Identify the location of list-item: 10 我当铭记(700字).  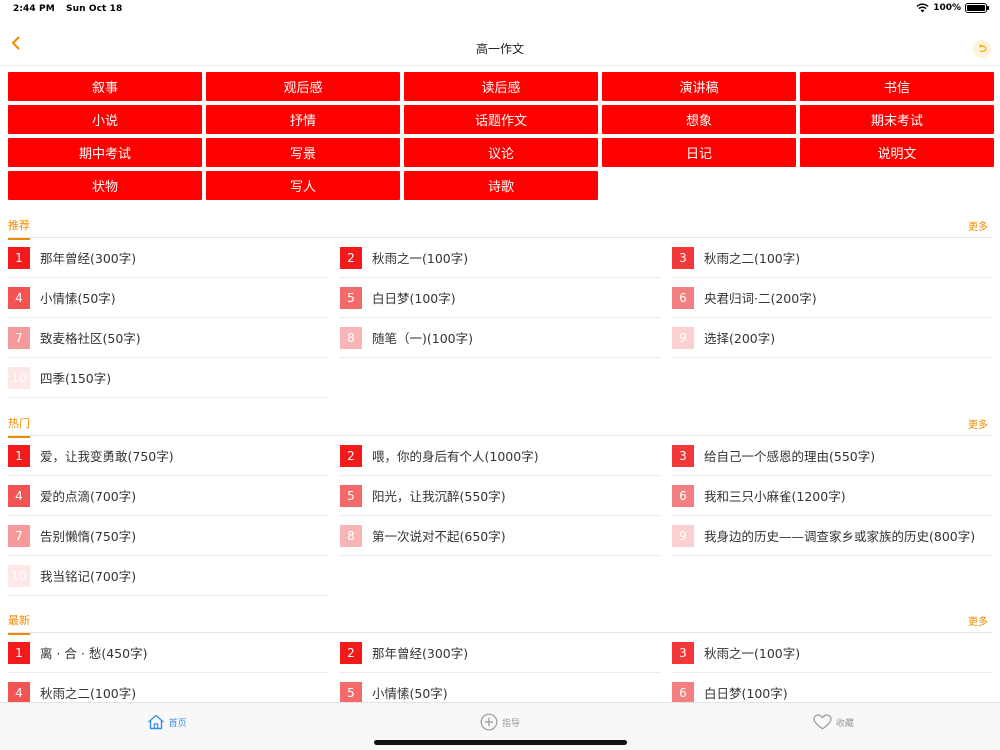
(168, 576).